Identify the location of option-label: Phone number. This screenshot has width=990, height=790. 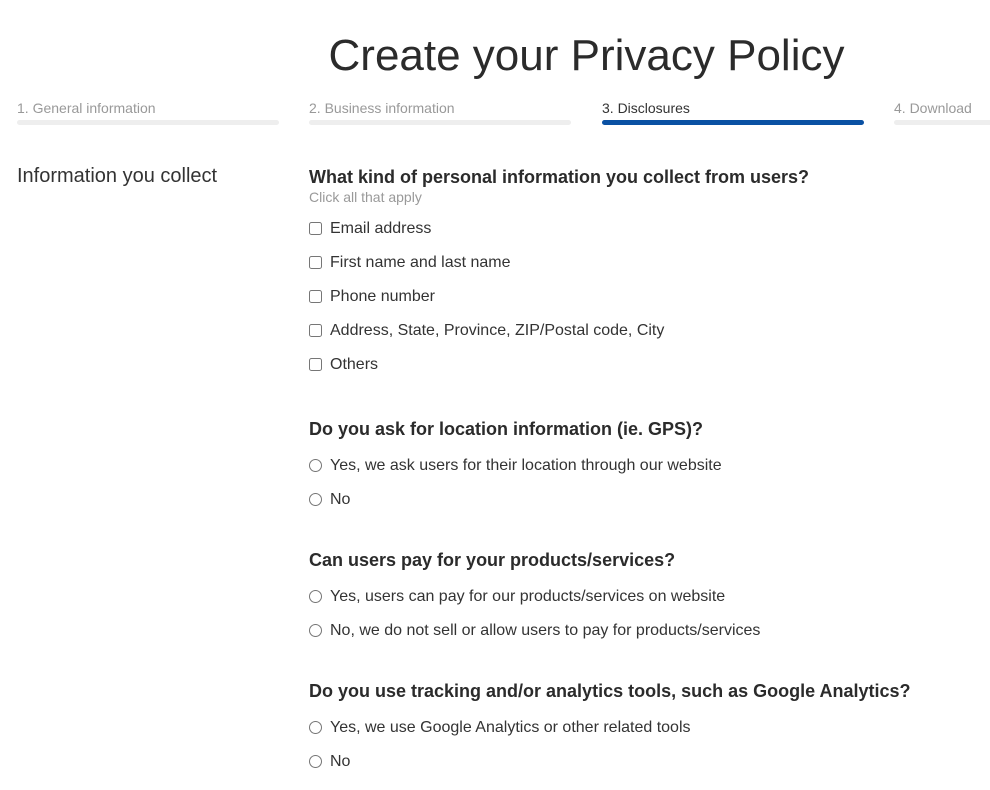
(382, 297).